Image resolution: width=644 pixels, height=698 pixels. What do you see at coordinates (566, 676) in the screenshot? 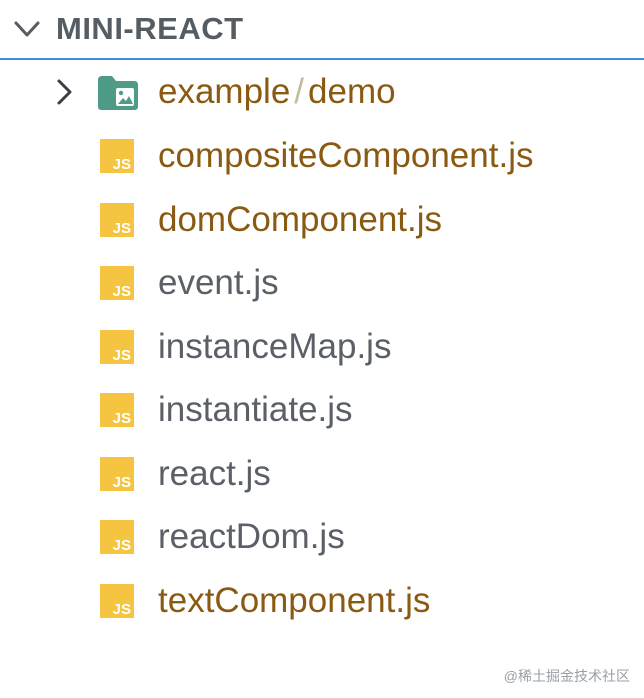
I see `watermark: @稀土掘金技术社区` at bounding box center [566, 676].